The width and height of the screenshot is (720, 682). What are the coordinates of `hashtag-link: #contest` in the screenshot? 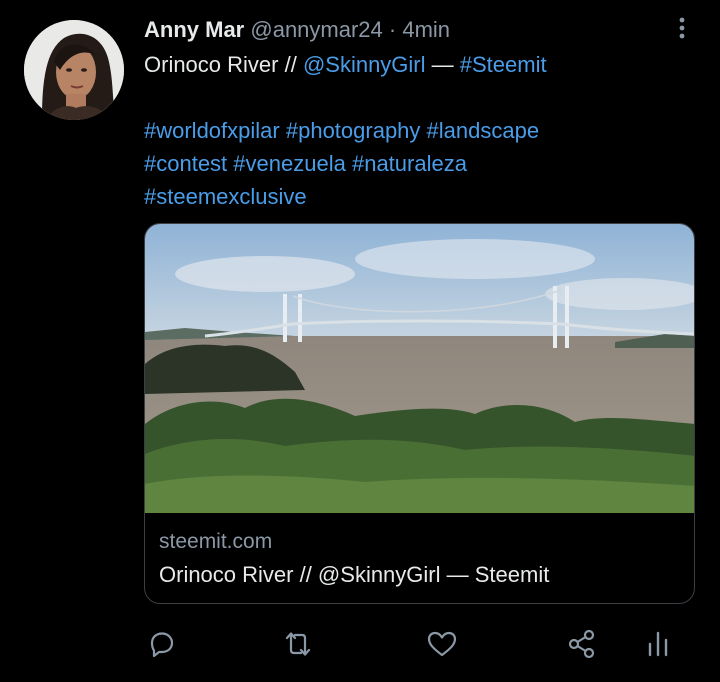 It's located at (185, 163).